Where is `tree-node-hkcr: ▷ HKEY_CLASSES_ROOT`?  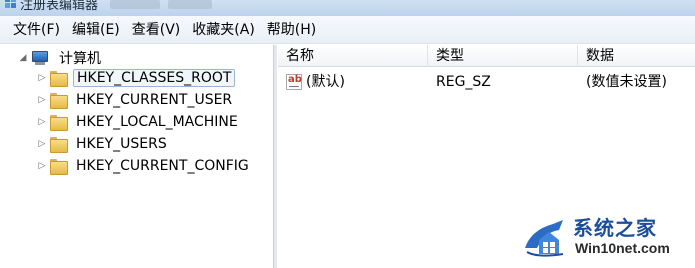
tree-node-hkcr: ▷ HKEY_CLASSES_ROOT is located at coordinates (136, 78).